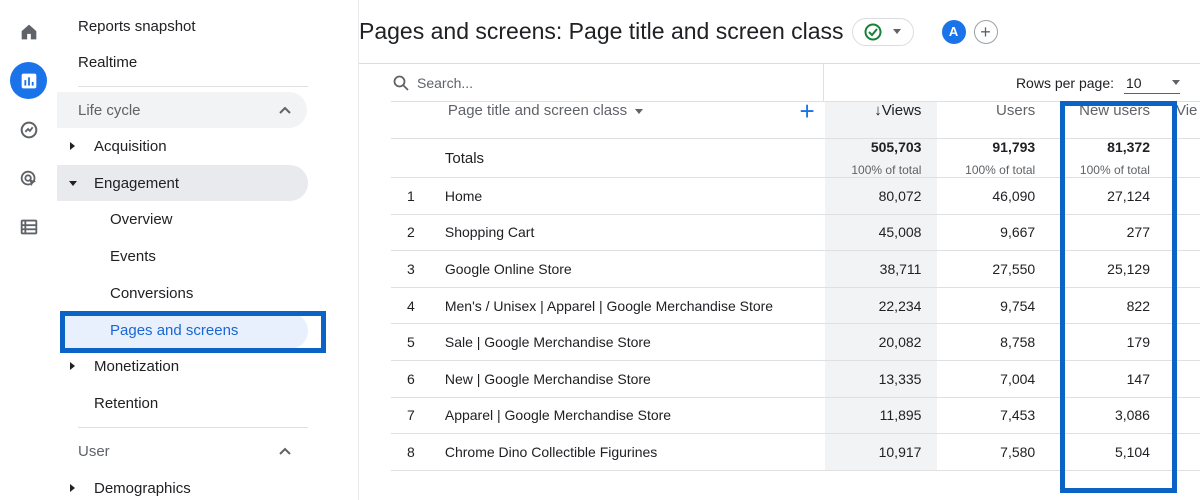  Describe the element at coordinates (182, 451) in the screenshot. I see `nav-section-user: User` at that location.